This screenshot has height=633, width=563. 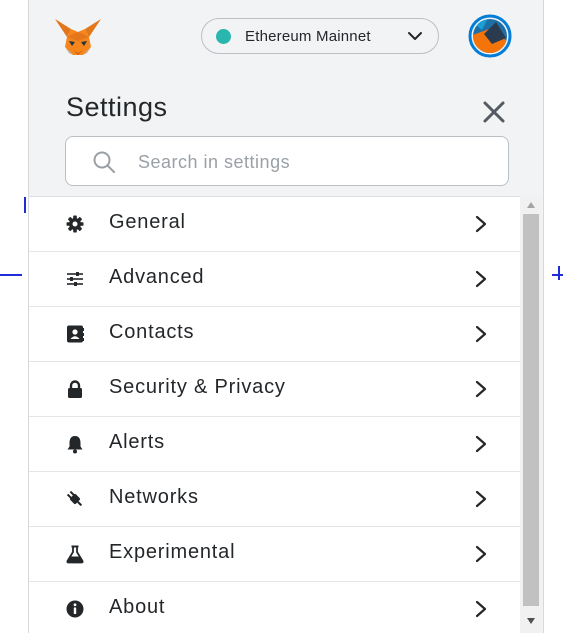 I want to click on menu-item-networks: Networks, so click(x=274, y=499).